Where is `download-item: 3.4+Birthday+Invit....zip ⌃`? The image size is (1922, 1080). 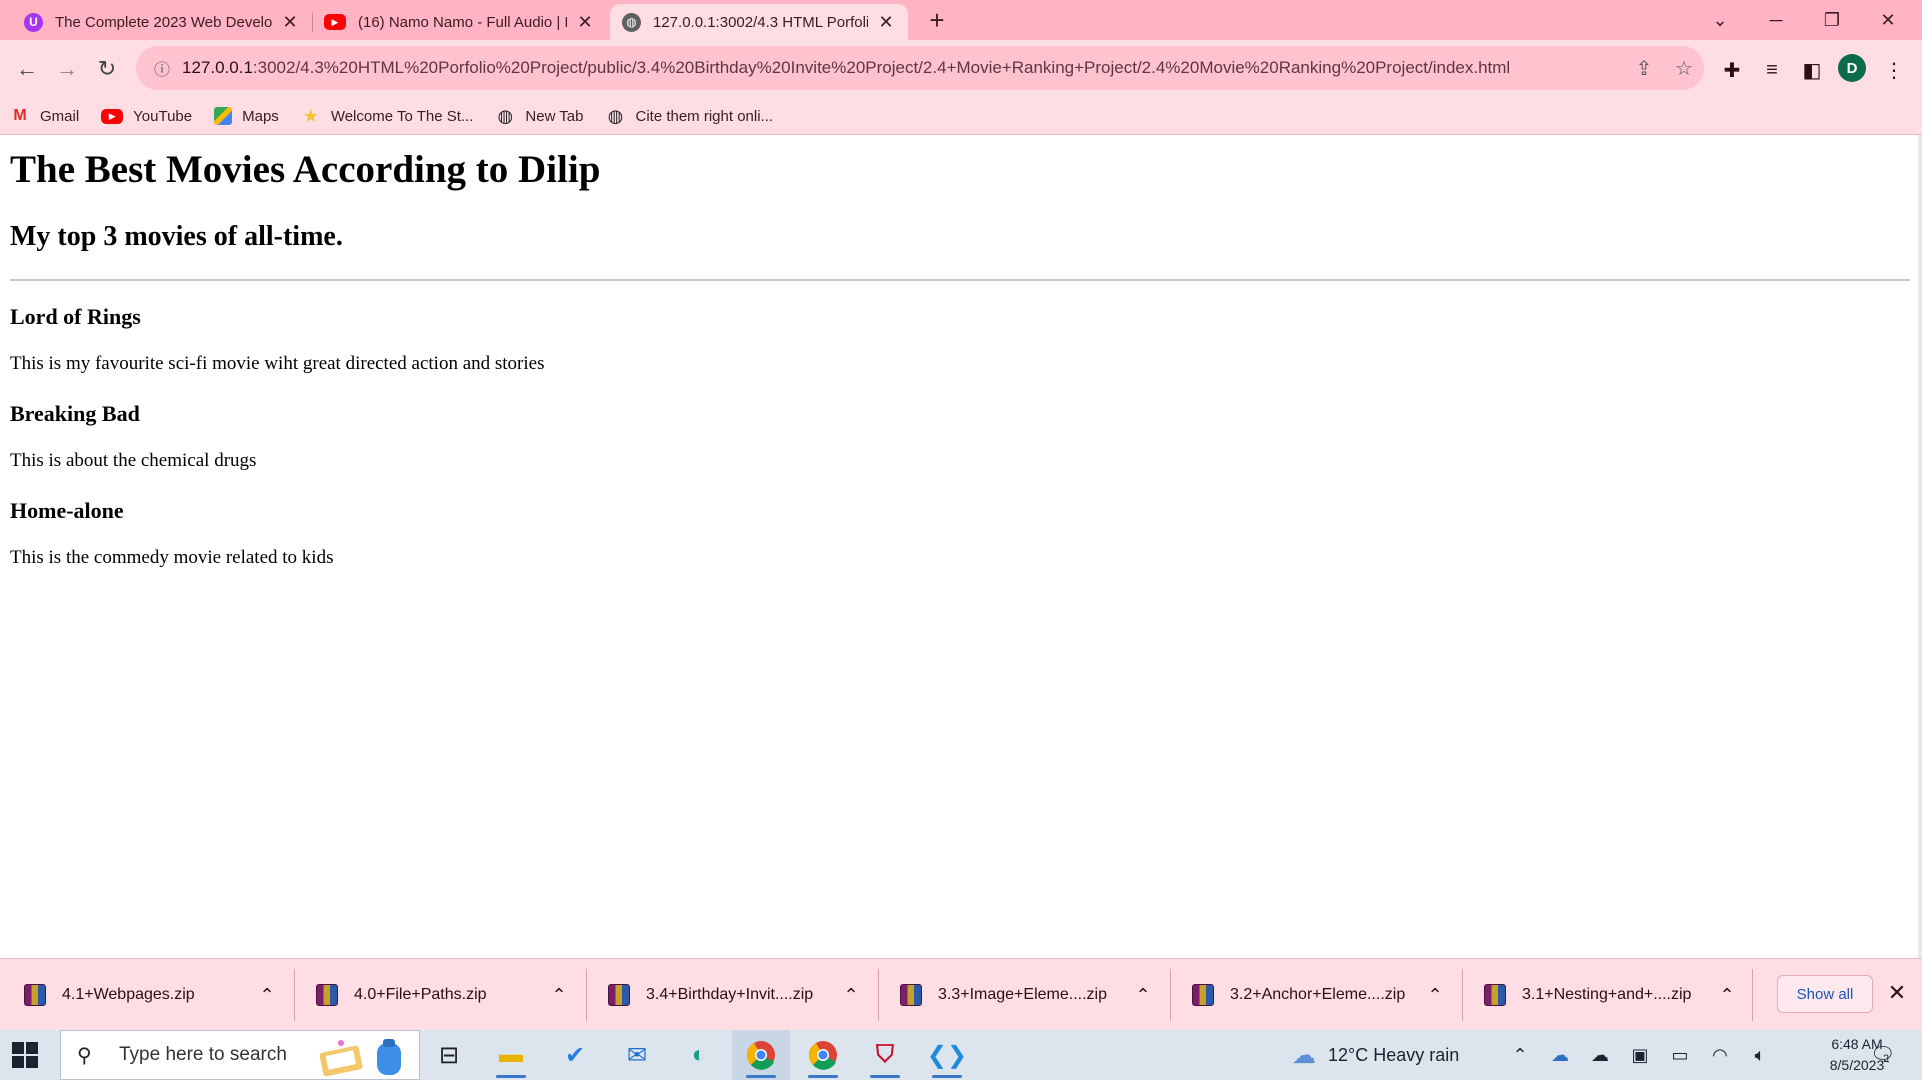
download-item: 3.4+Birthday+Invit....zip ⌃ is located at coordinates (725, 995).